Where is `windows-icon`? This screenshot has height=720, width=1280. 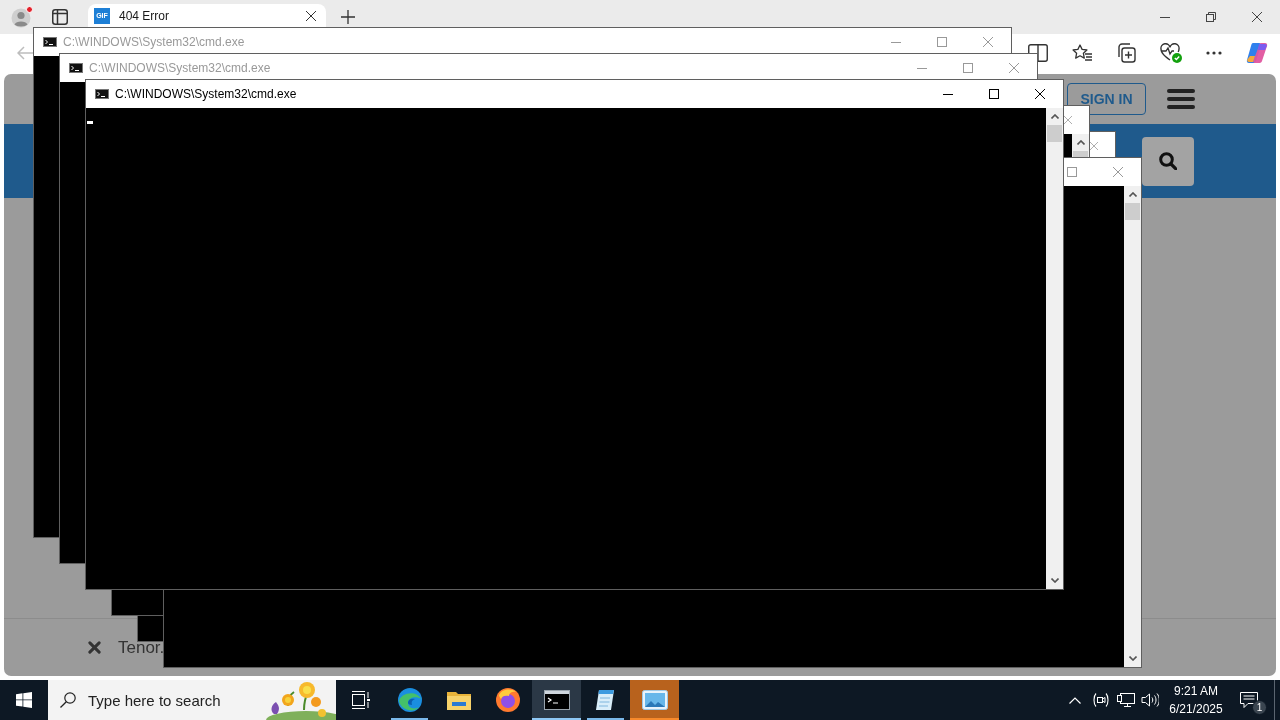
windows-icon is located at coordinates (24, 700).